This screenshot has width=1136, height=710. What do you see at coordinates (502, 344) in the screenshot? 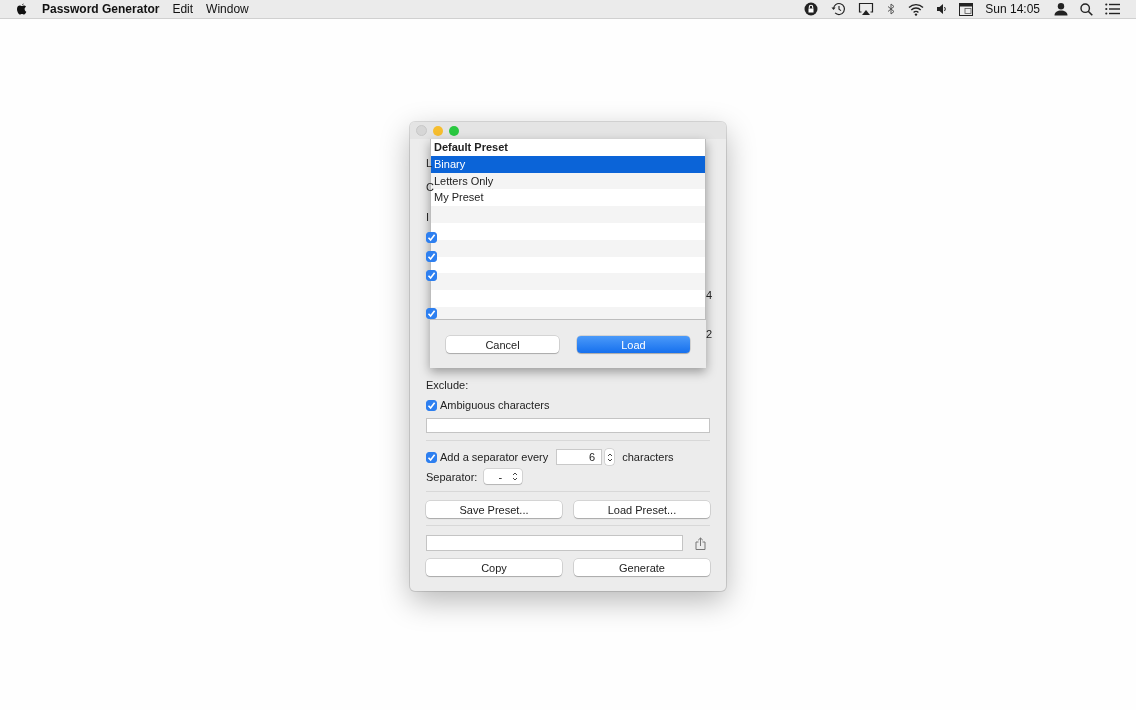
I see `cancel-button: Cancel` at bounding box center [502, 344].